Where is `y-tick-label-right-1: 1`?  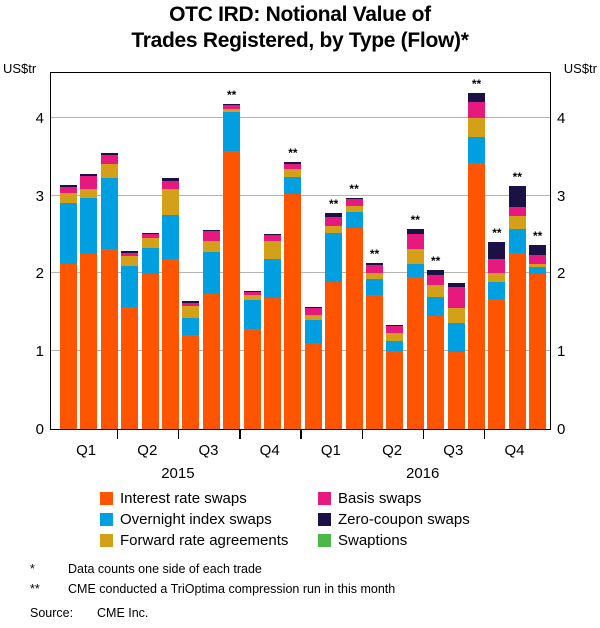 y-tick-label-right-1: 1 is located at coordinates (561, 352).